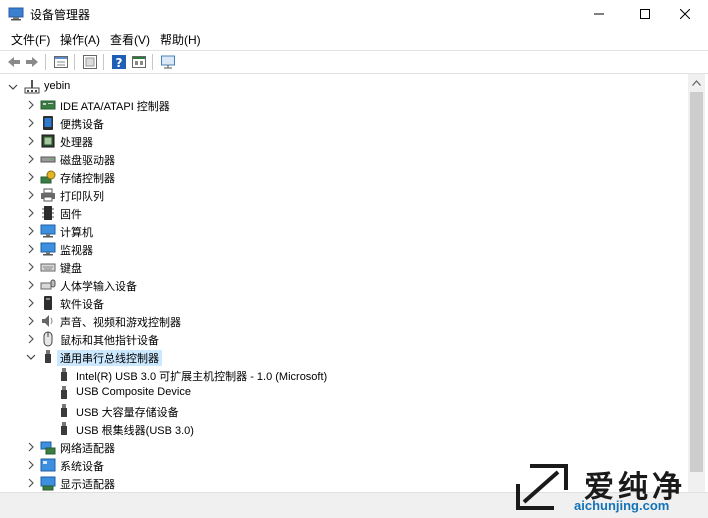 This screenshot has height=518, width=708. I want to click on category-label: 网络适配器, so click(87, 449).